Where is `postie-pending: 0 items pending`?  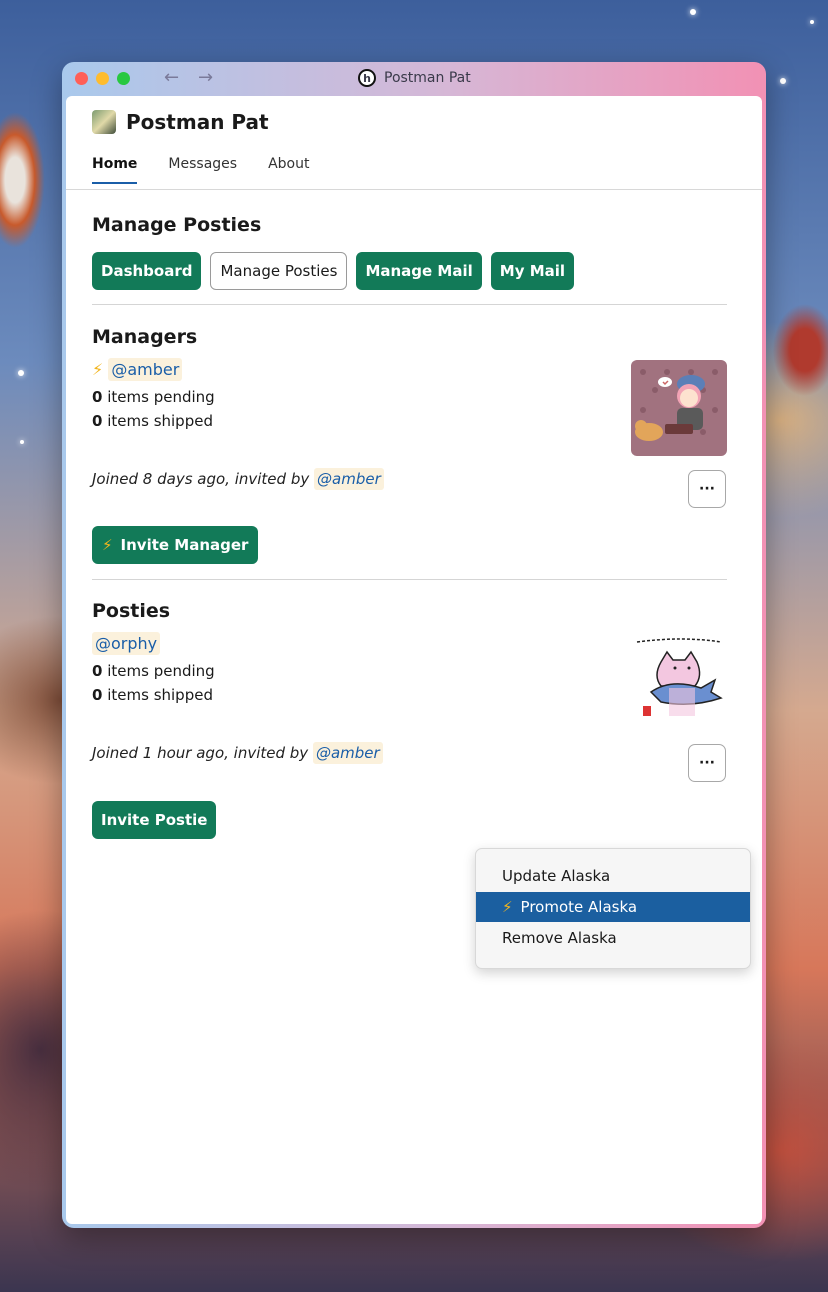 postie-pending: 0 items pending is located at coordinates (153, 671).